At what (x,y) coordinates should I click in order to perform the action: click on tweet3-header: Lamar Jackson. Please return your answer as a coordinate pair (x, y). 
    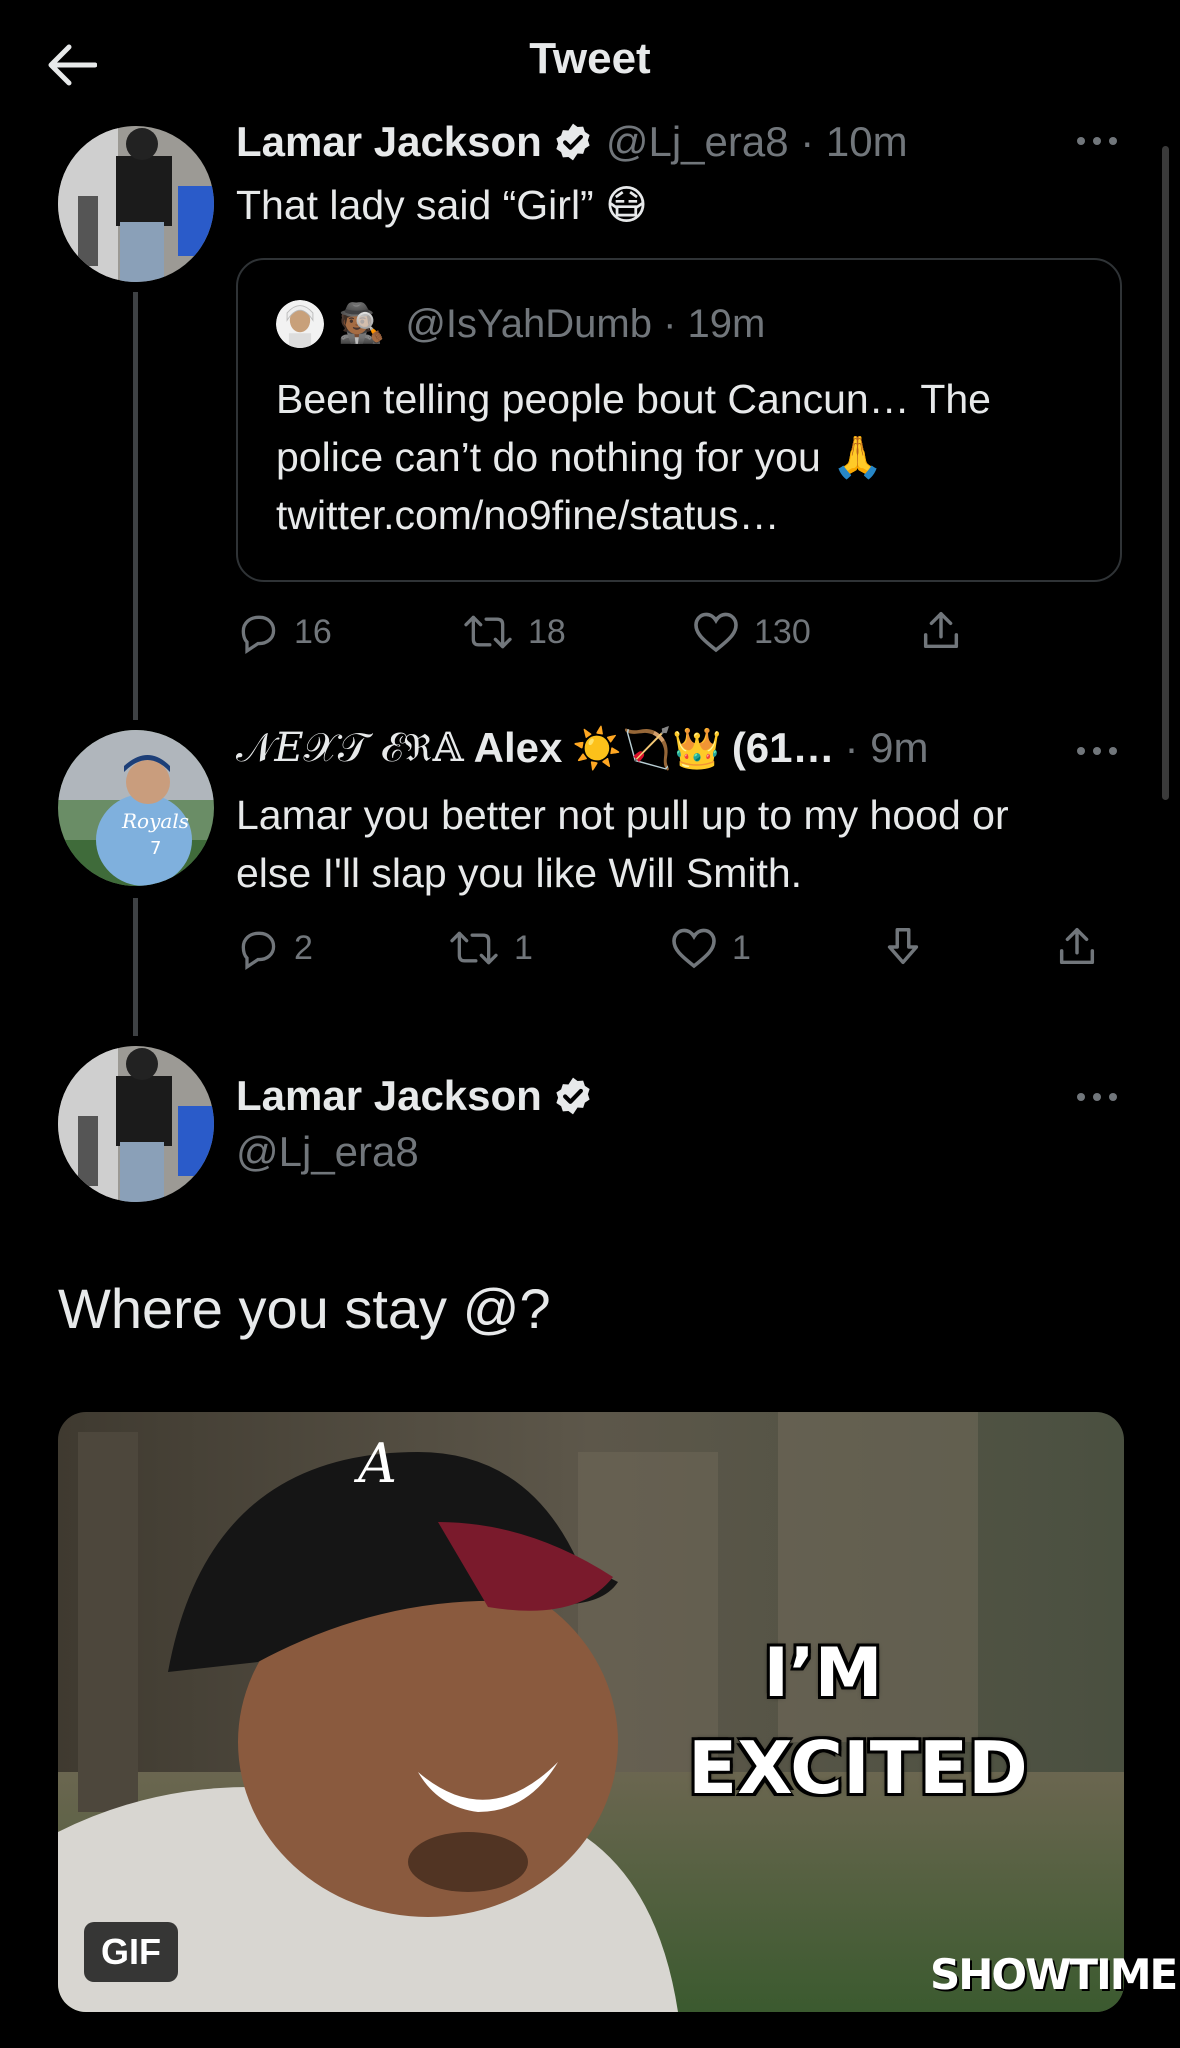
    Looking at the image, I should click on (415, 1096).